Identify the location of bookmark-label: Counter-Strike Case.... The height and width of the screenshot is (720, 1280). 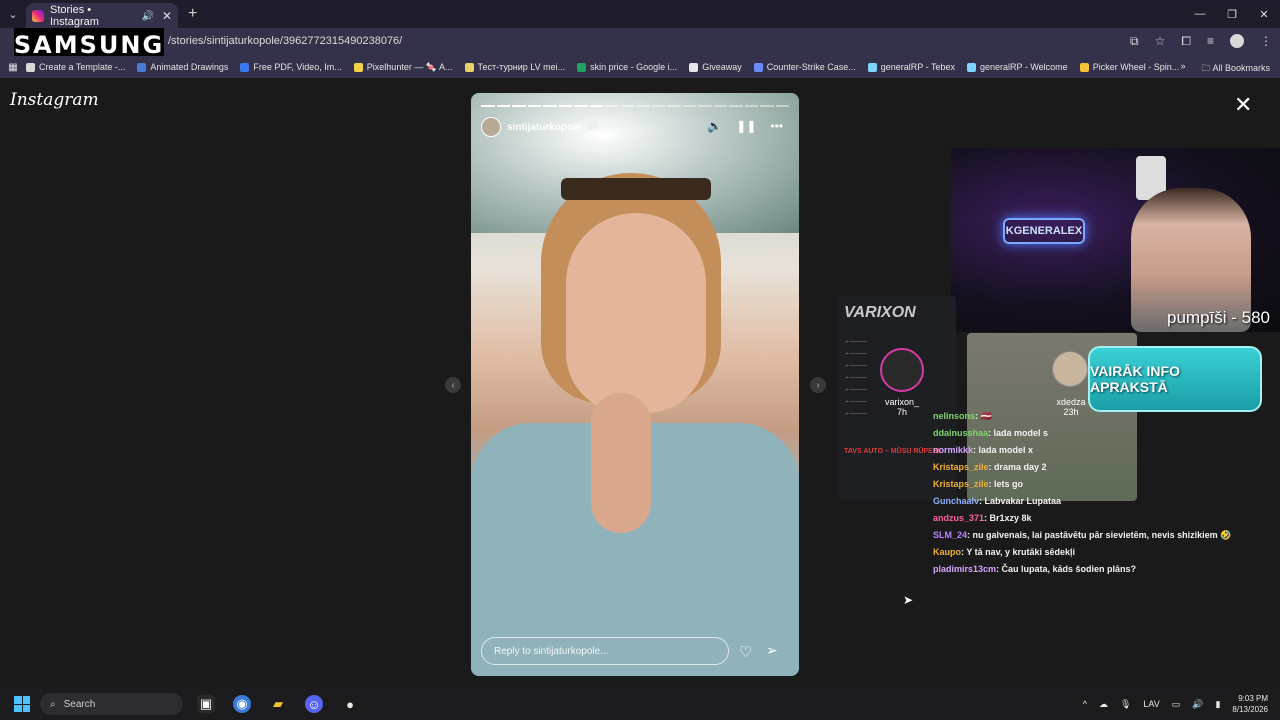
(811, 67).